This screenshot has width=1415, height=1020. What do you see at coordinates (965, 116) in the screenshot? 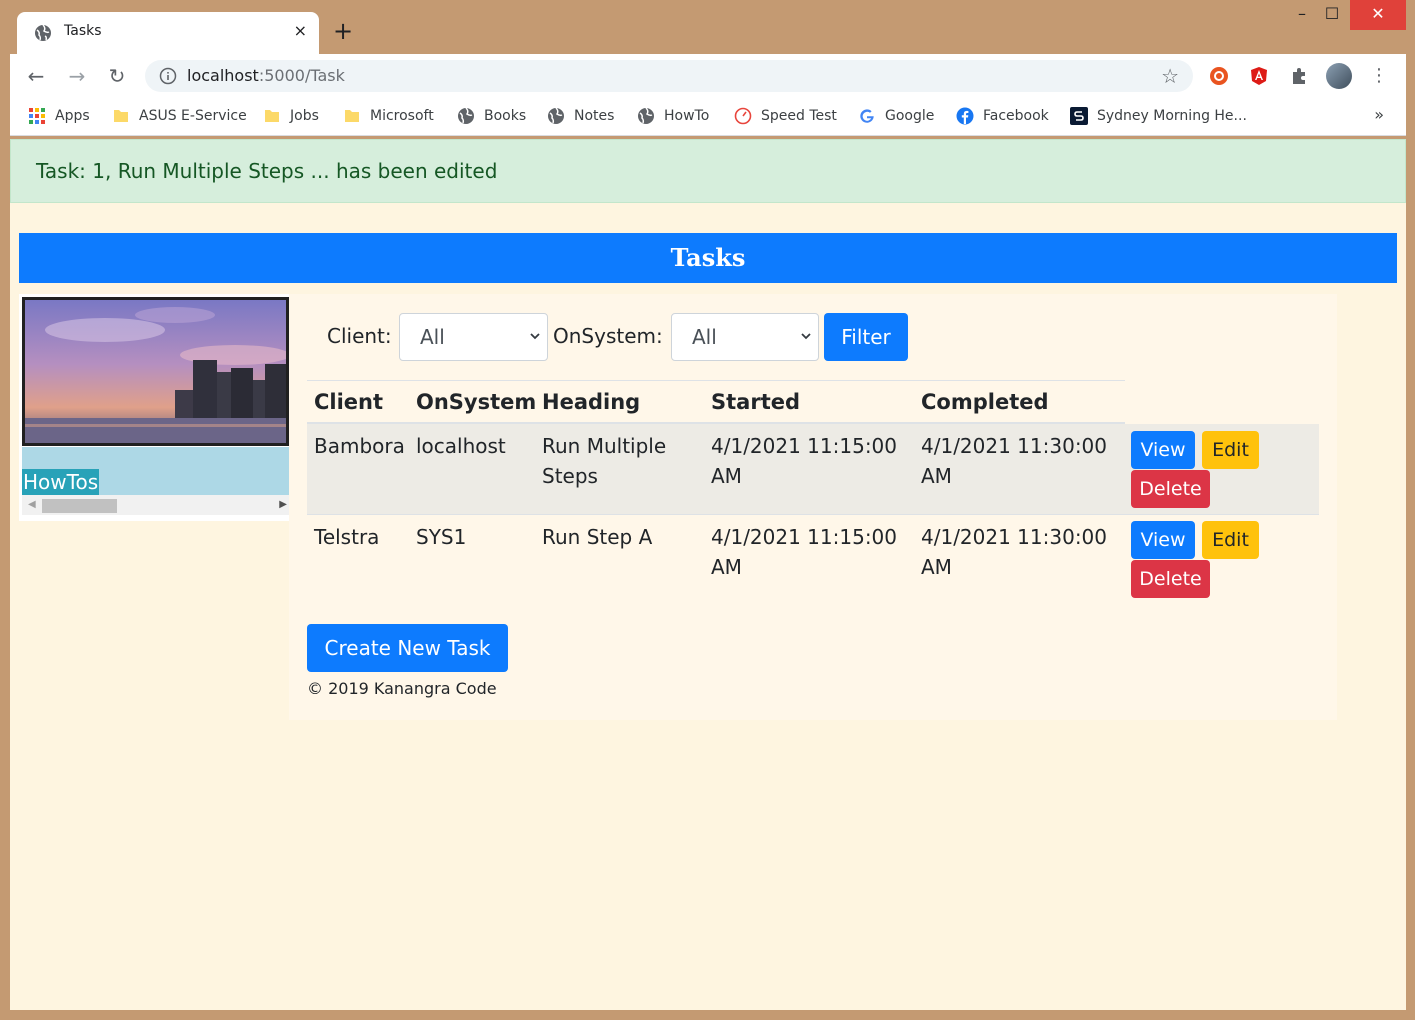
I see `facebook-icon` at bounding box center [965, 116].